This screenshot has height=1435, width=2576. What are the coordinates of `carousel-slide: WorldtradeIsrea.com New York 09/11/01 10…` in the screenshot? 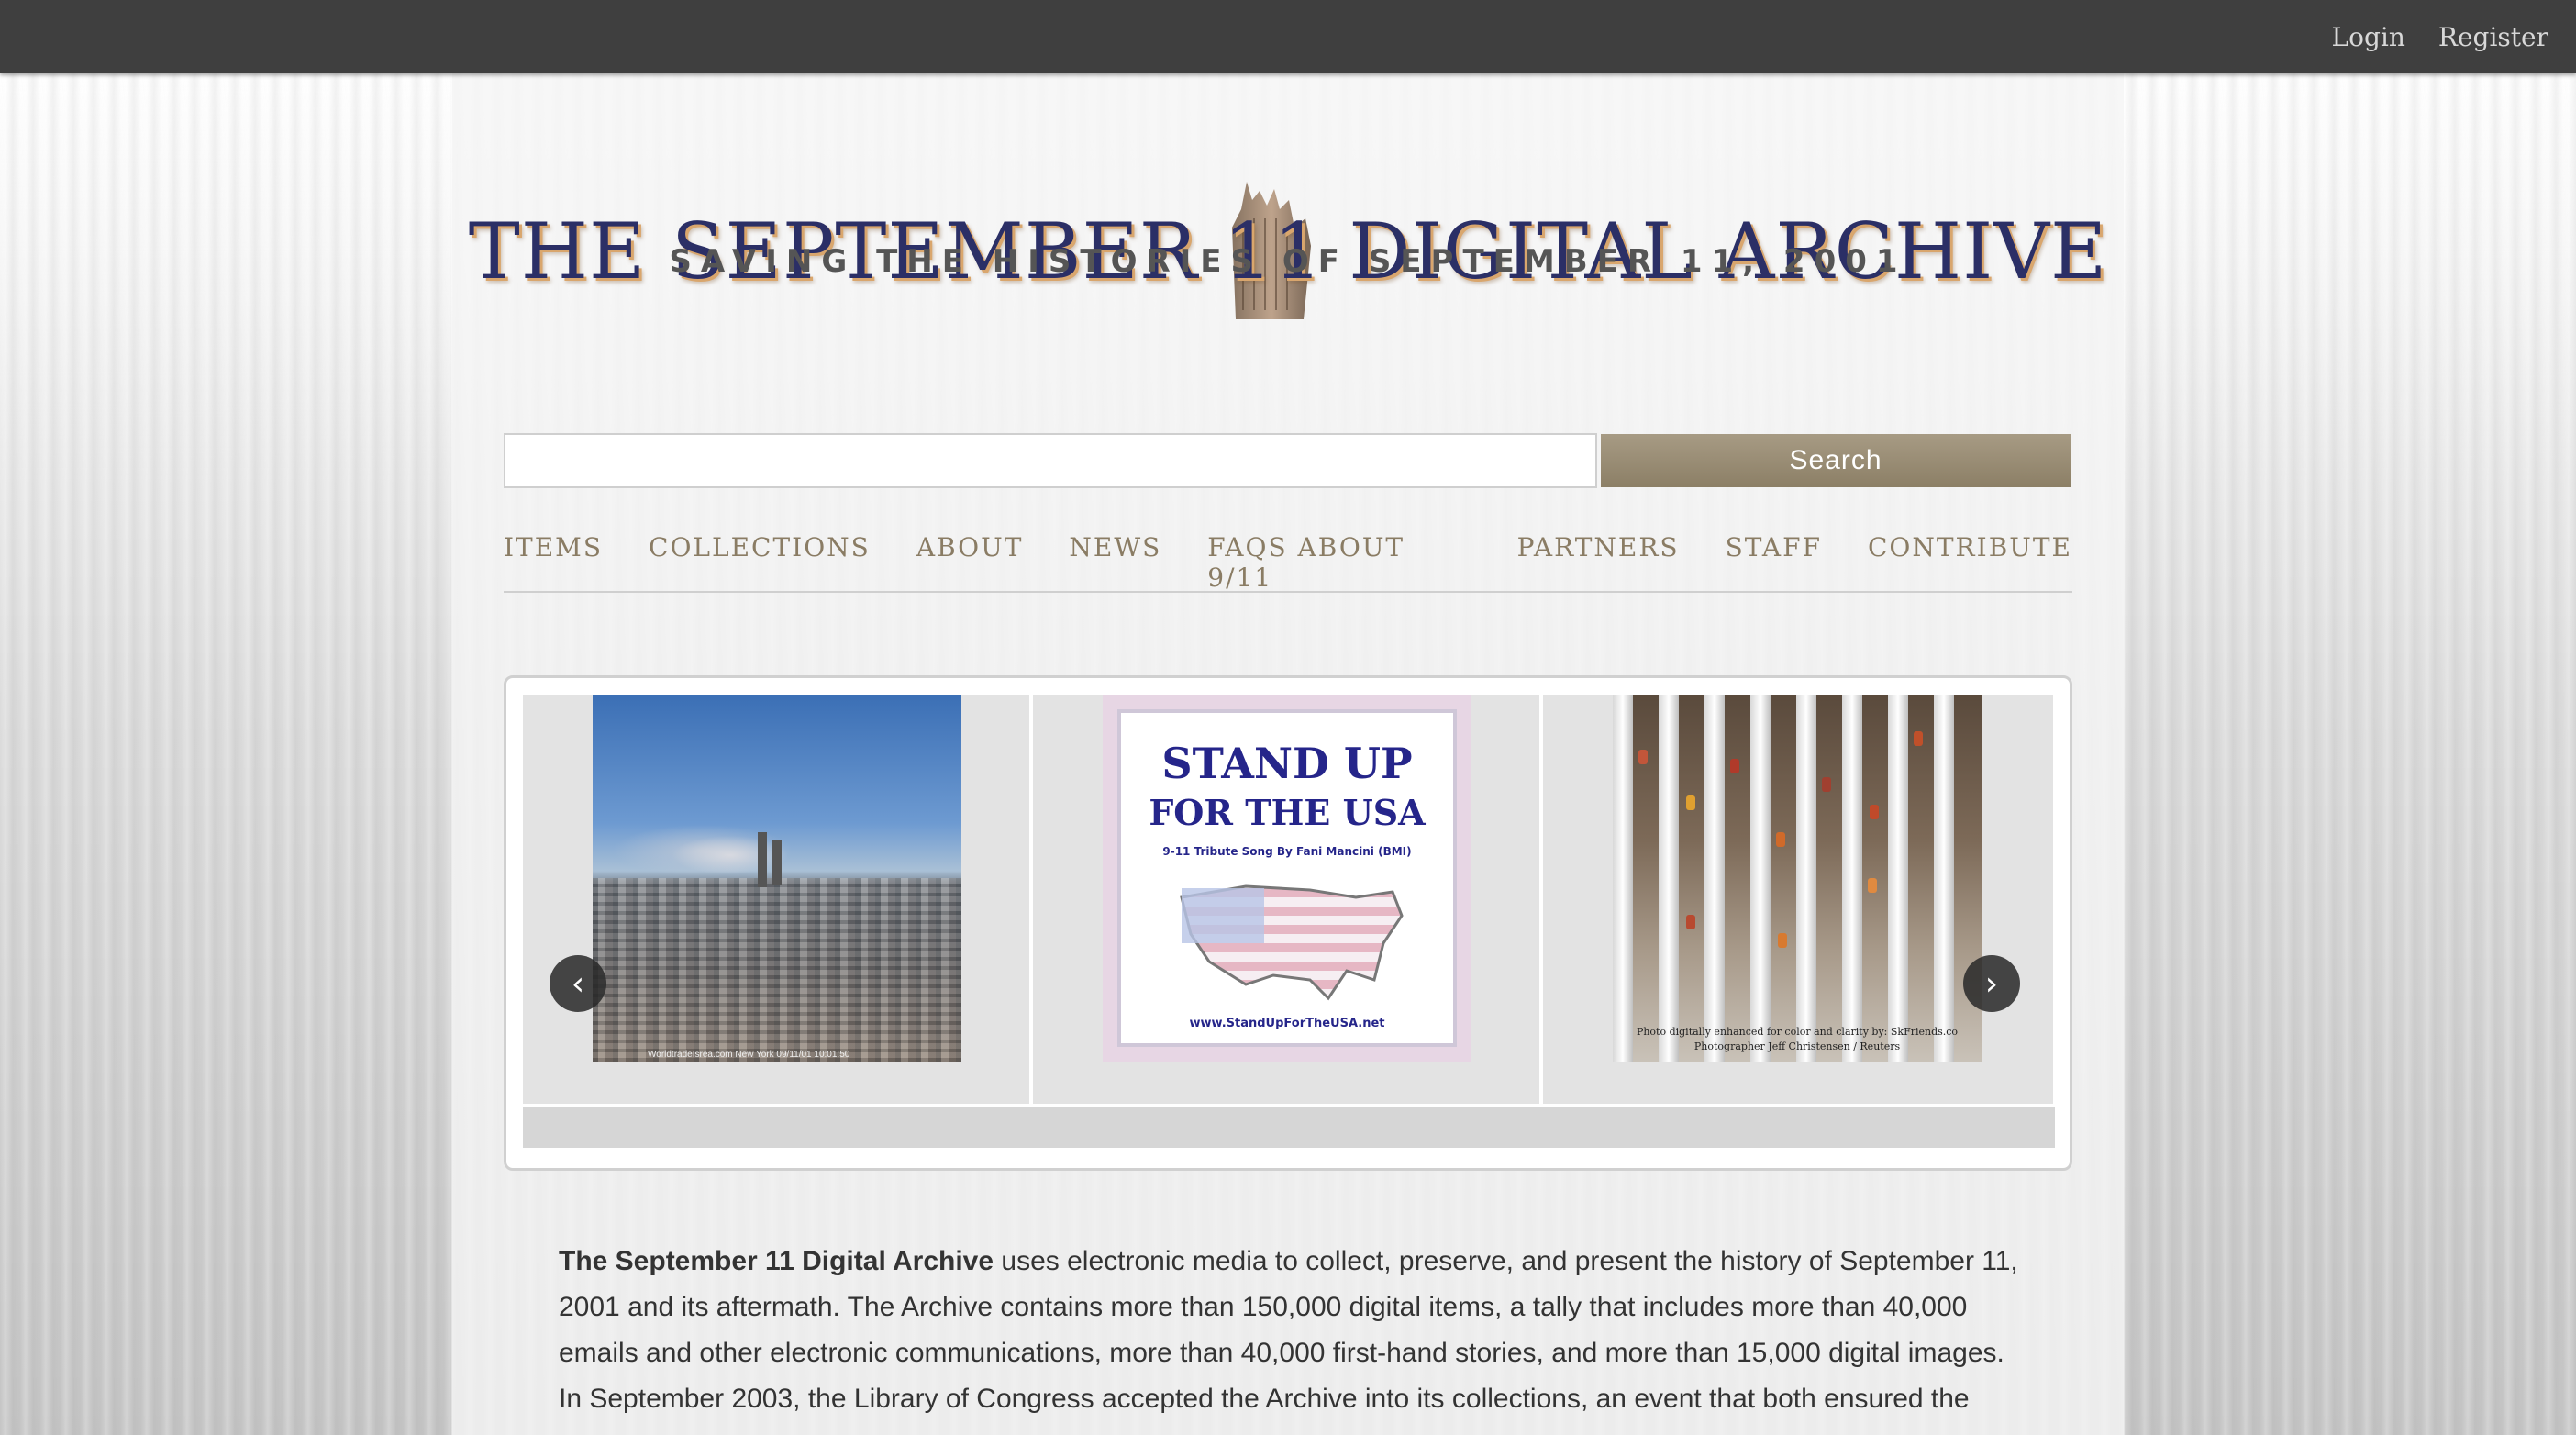 It's located at (778, 900).